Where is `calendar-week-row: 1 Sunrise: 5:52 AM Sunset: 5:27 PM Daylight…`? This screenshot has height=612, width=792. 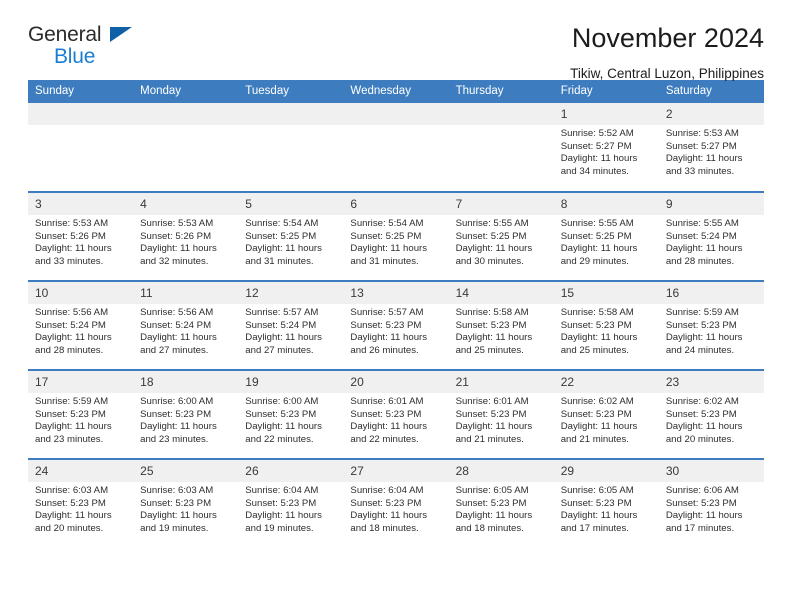
calendar-week-row: 1 Sunrise: 5:52 AM Sunset: 5:27 PM Daylight… is located at coordinates (396, 147).